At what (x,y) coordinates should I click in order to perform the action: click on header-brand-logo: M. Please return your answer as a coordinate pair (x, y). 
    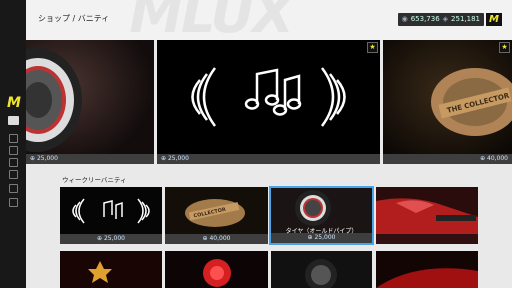
    Looking at the image, I should click on (494, 19).